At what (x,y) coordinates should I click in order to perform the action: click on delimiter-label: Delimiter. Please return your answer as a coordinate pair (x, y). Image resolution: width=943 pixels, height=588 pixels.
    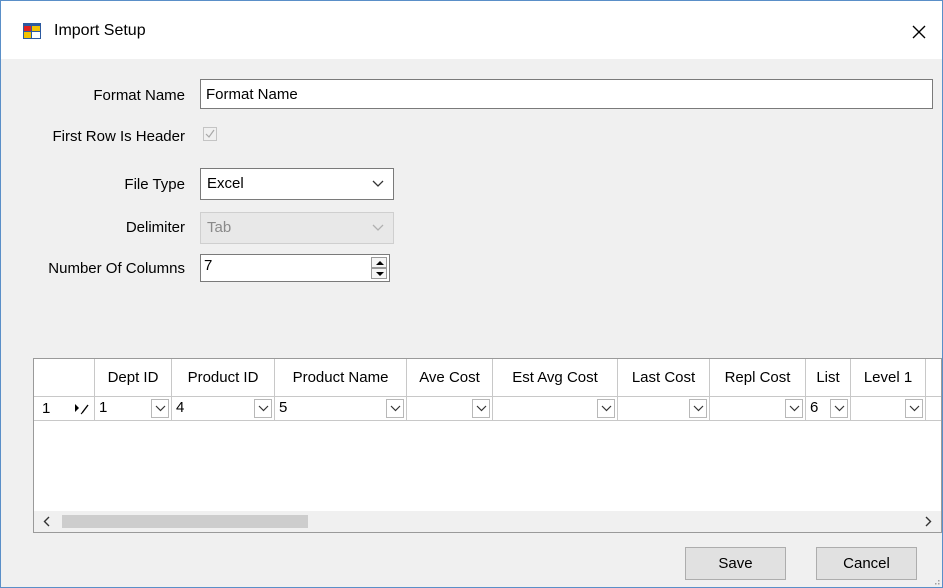
    Looking at the image, I should click on (155, 227).